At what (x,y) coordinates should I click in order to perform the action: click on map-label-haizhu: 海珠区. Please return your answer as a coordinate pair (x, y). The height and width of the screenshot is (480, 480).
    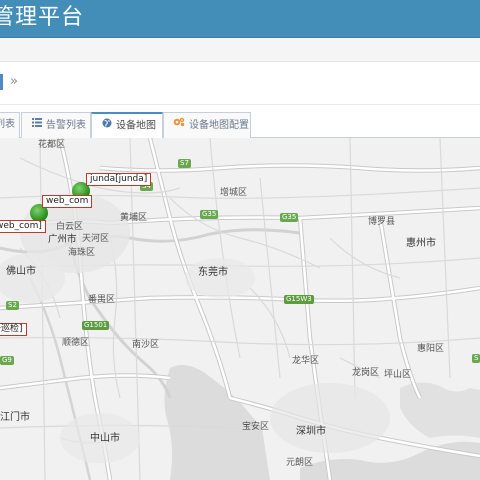
    Looking at the image, I should click on (82, 253).